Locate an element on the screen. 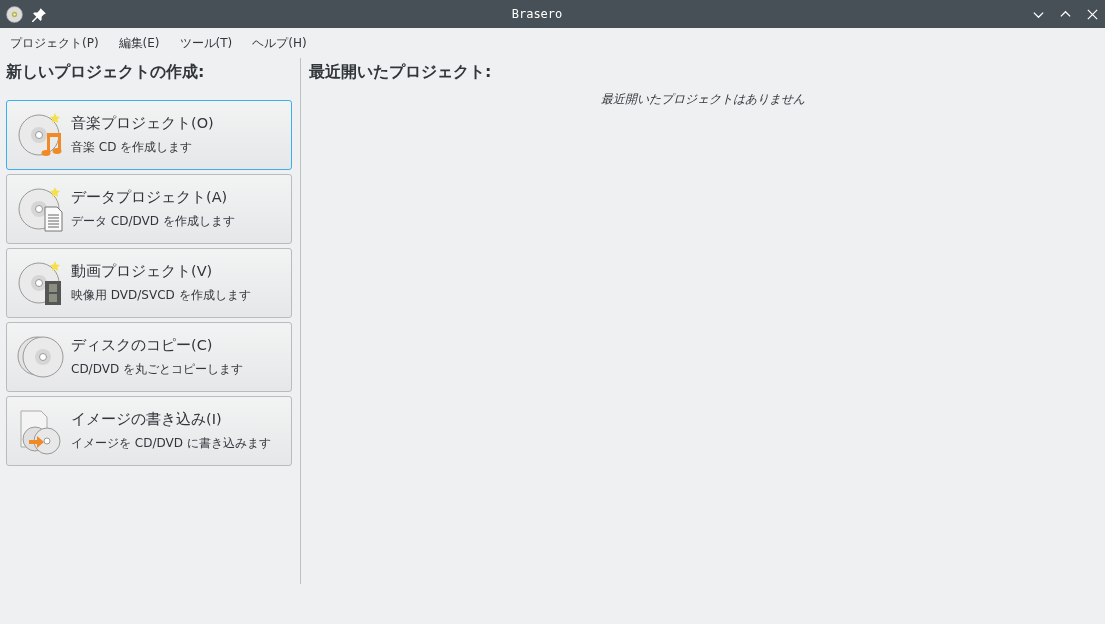 The image size is (1105, 624). project-button: データプロジェクト(A) データ CD/DVD を作成します is located at coordinates (149, 209).